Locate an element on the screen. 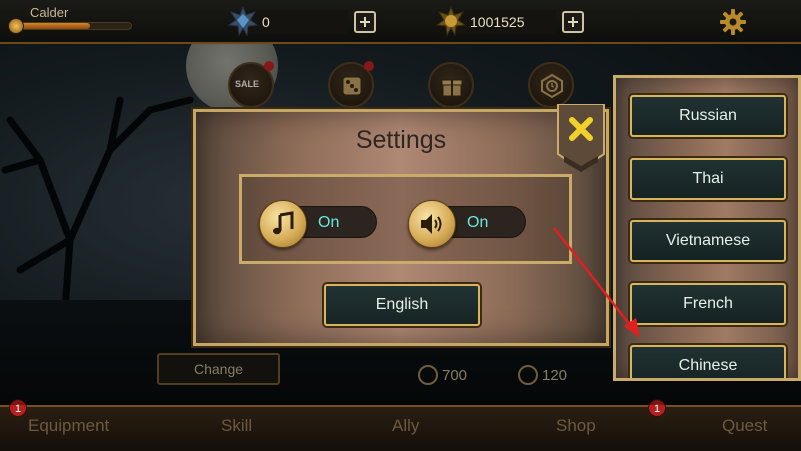  nav-skill: Skill is located at coordinates (236, 426).